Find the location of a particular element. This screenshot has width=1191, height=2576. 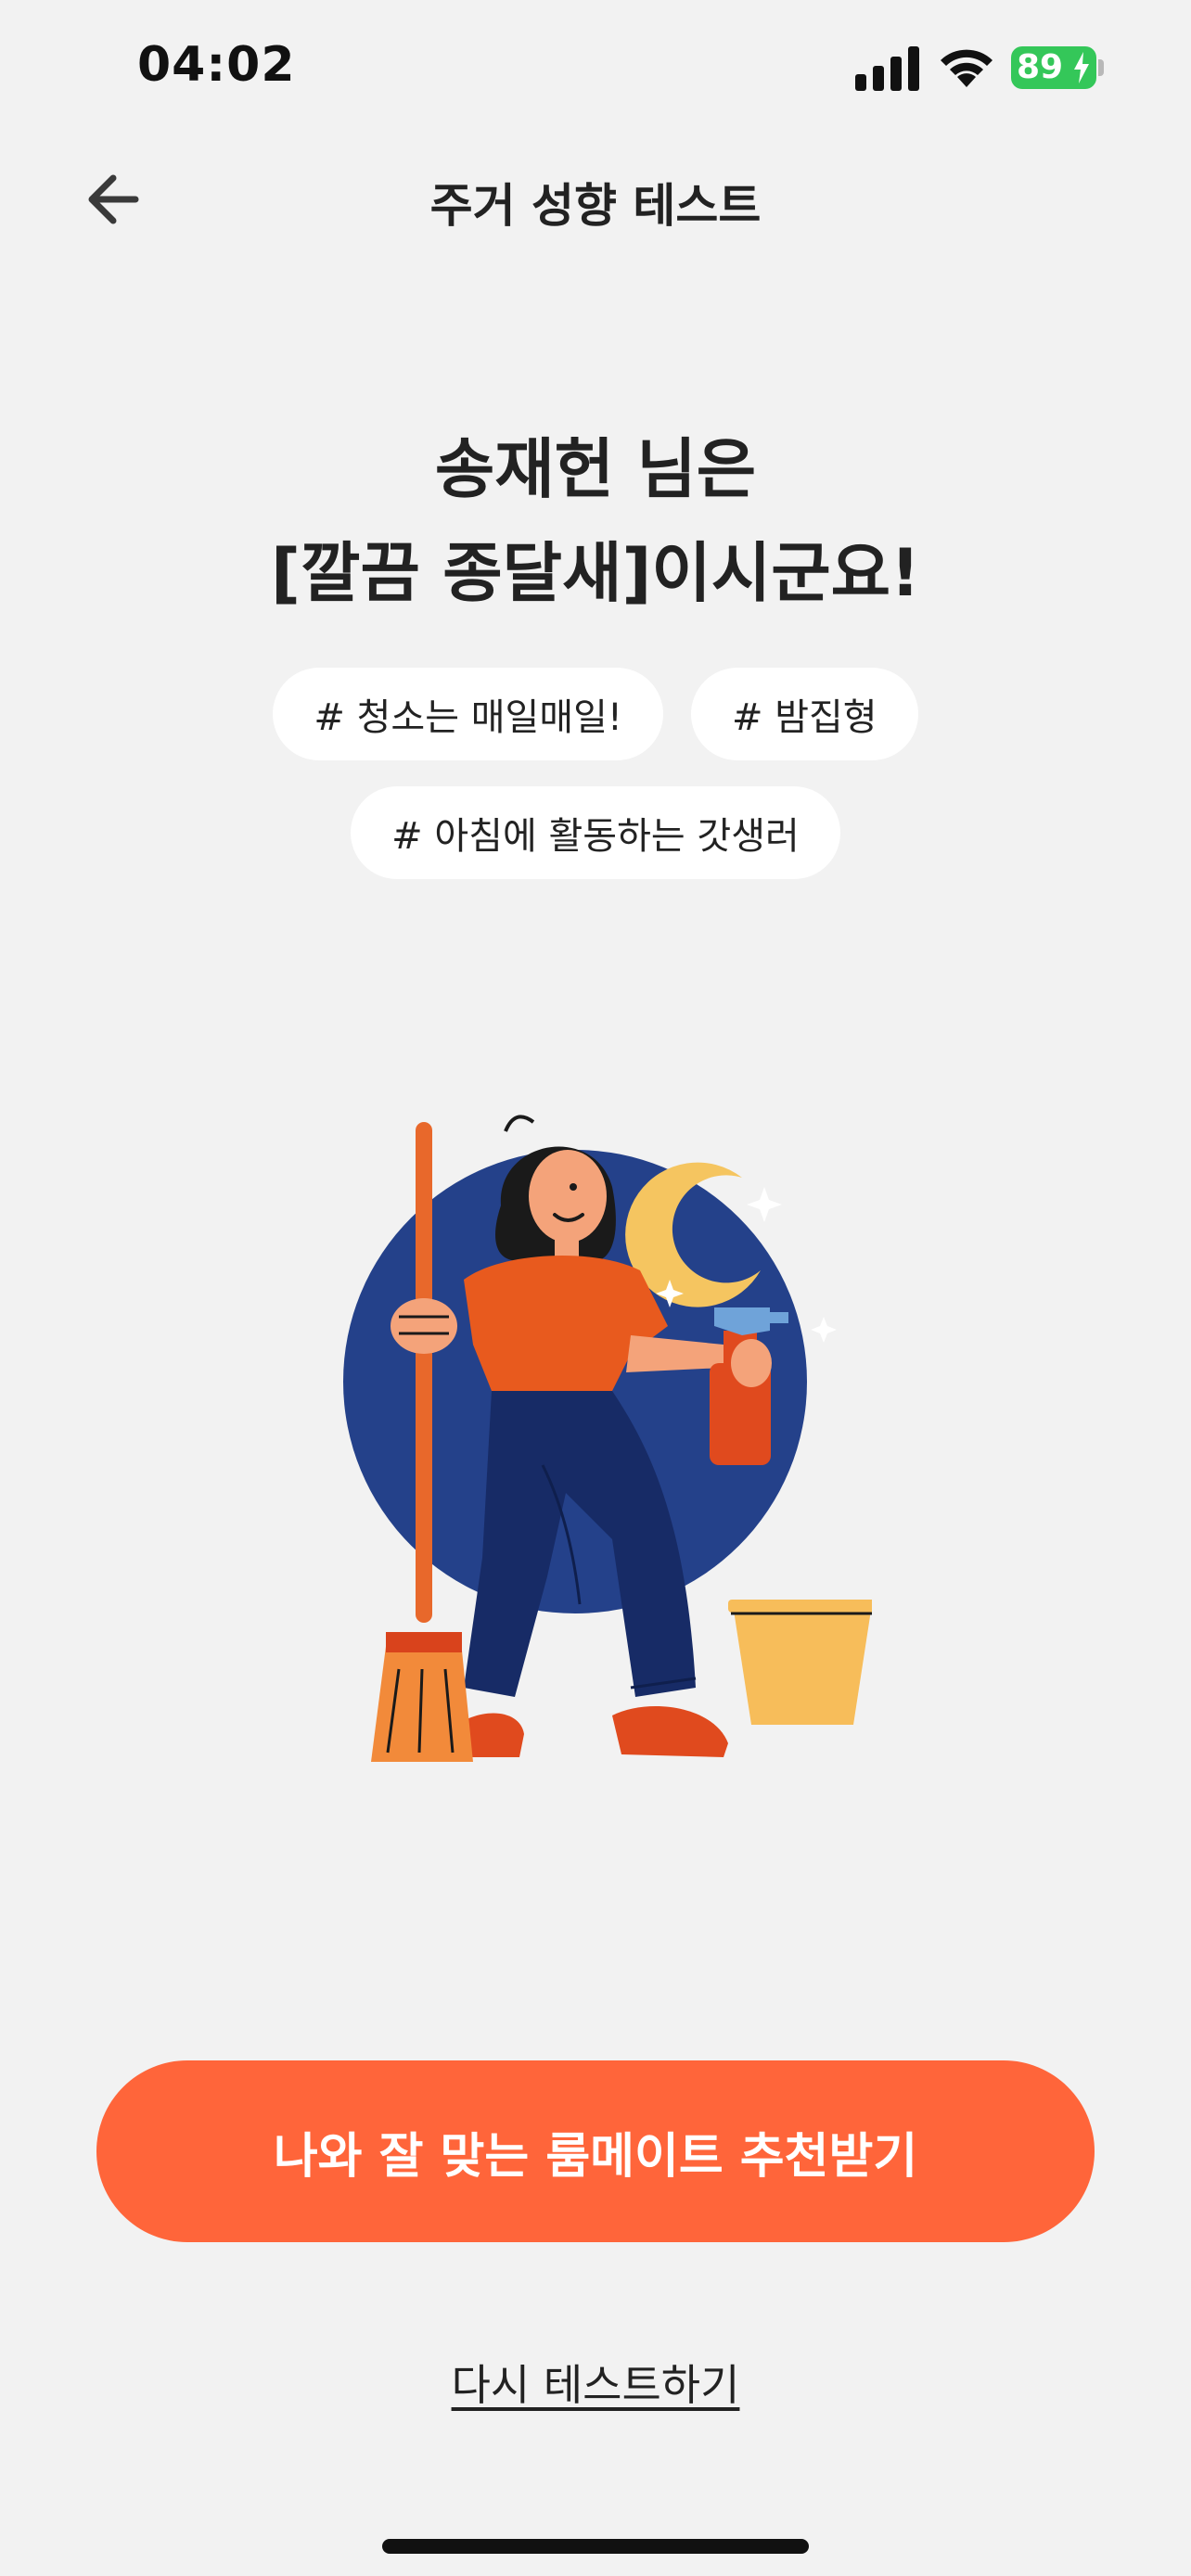

battery-indicator: 89 is located at coordinates (1053, 67).